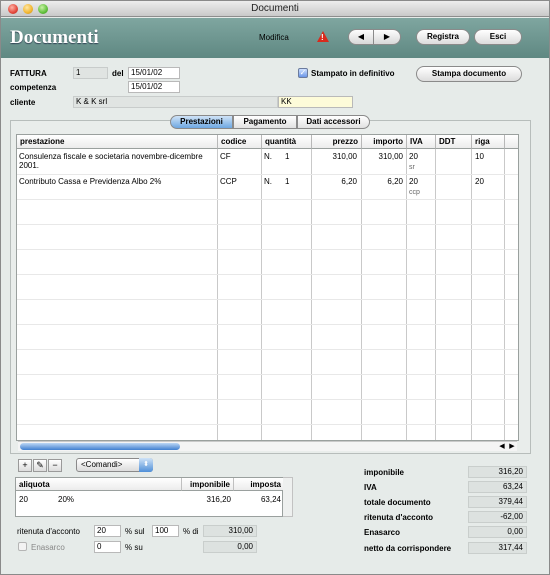 This screenshot has height=575, width=550. I want to click on totale-iva-value: 63,24, so click(497, 487).